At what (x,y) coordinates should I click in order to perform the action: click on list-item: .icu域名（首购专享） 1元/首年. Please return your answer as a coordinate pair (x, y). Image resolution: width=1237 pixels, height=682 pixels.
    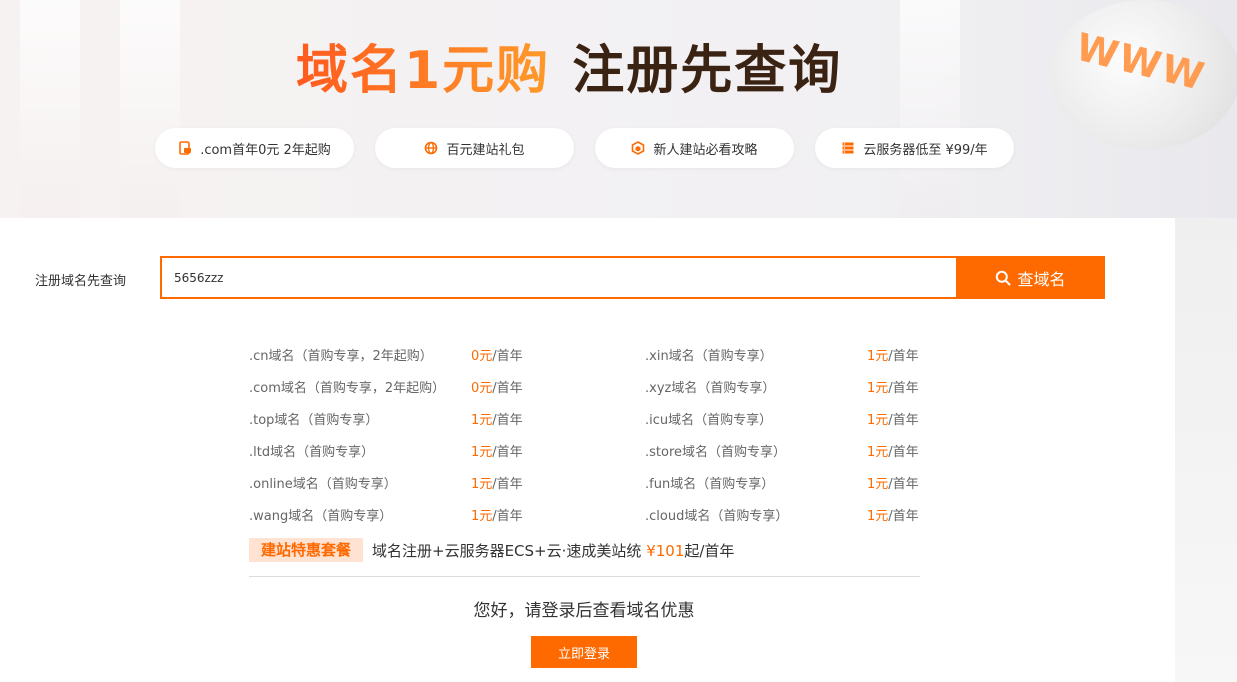
    Looking at the image, I should click on (782, 418).